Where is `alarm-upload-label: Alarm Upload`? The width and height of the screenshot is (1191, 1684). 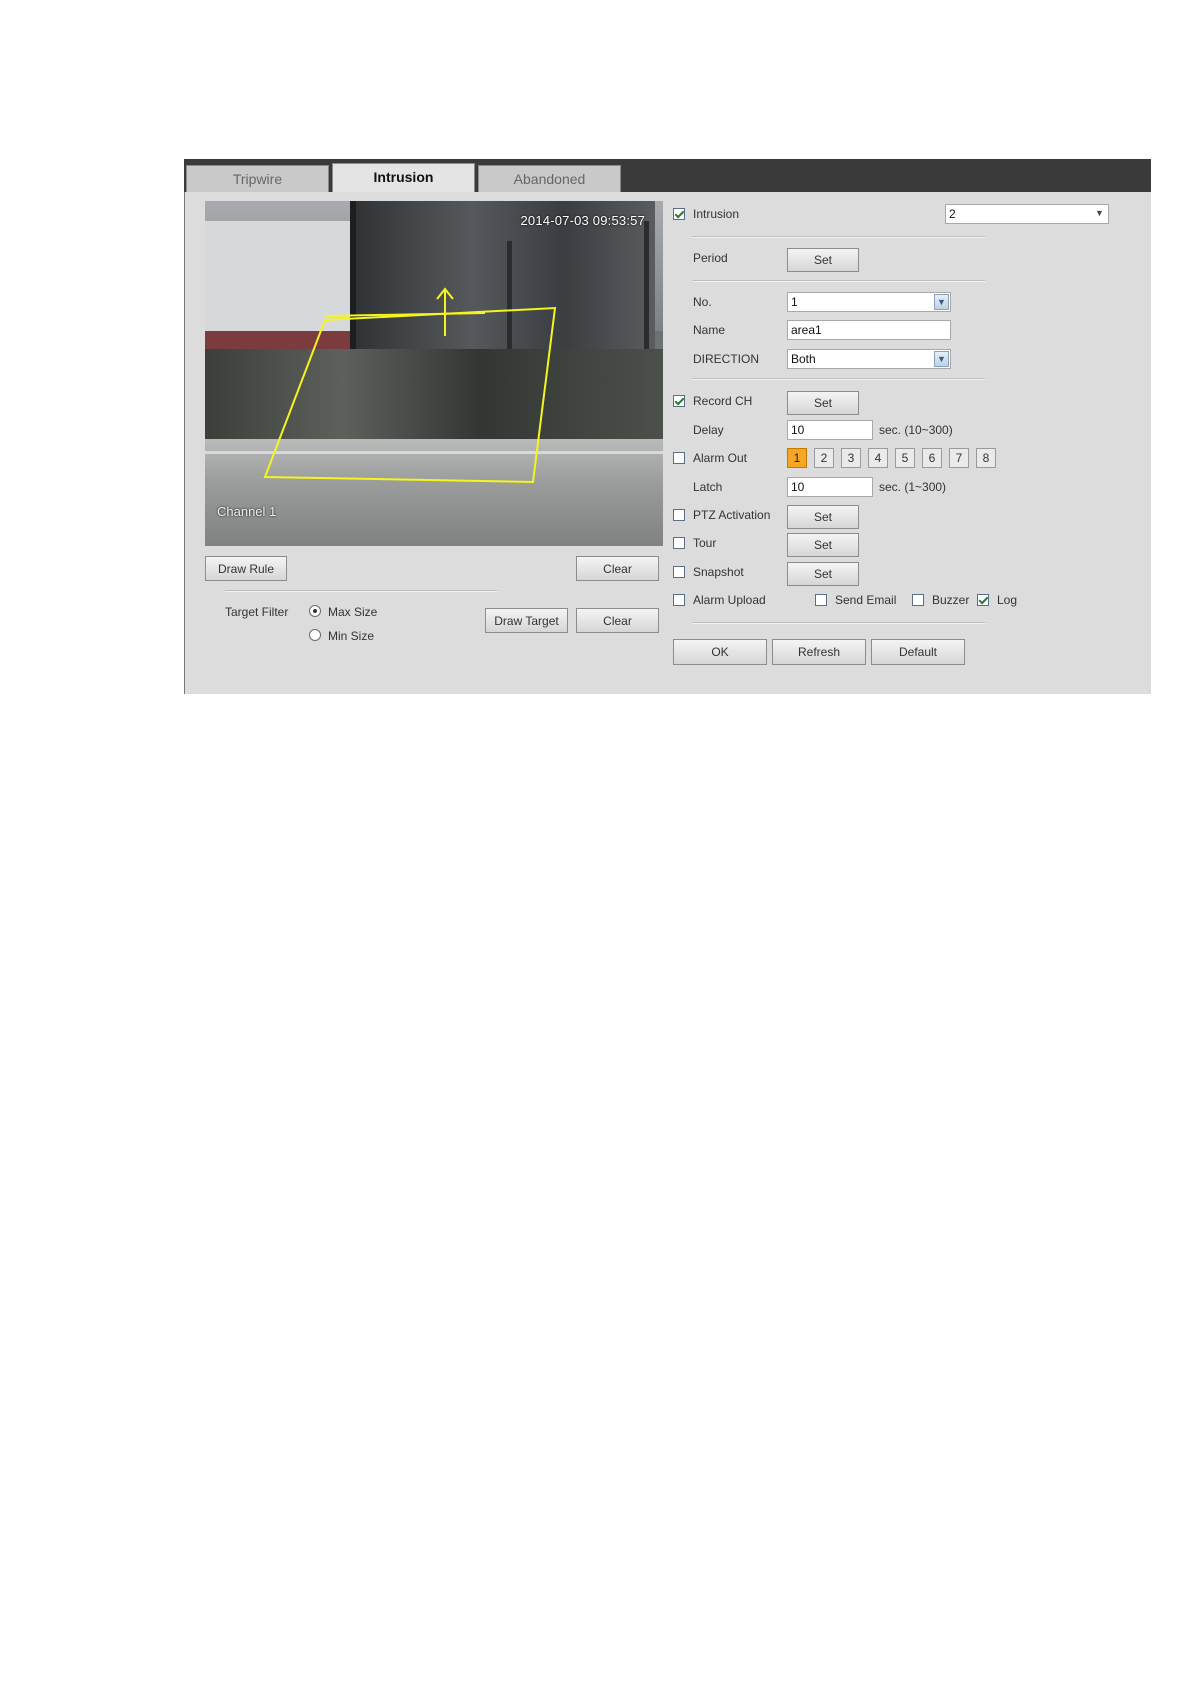 alarm-upload-label: Alarm Upload is located at coordinates (729, 600).